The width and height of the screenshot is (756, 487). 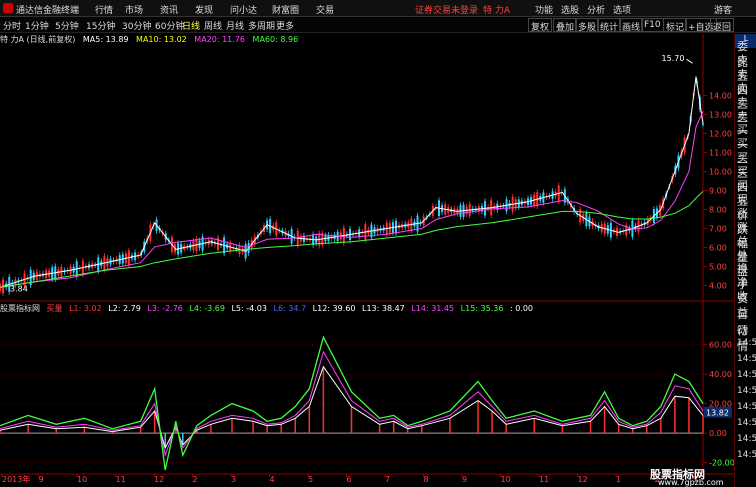 I want to click on date-label: 1, so click(x=618, y=479).